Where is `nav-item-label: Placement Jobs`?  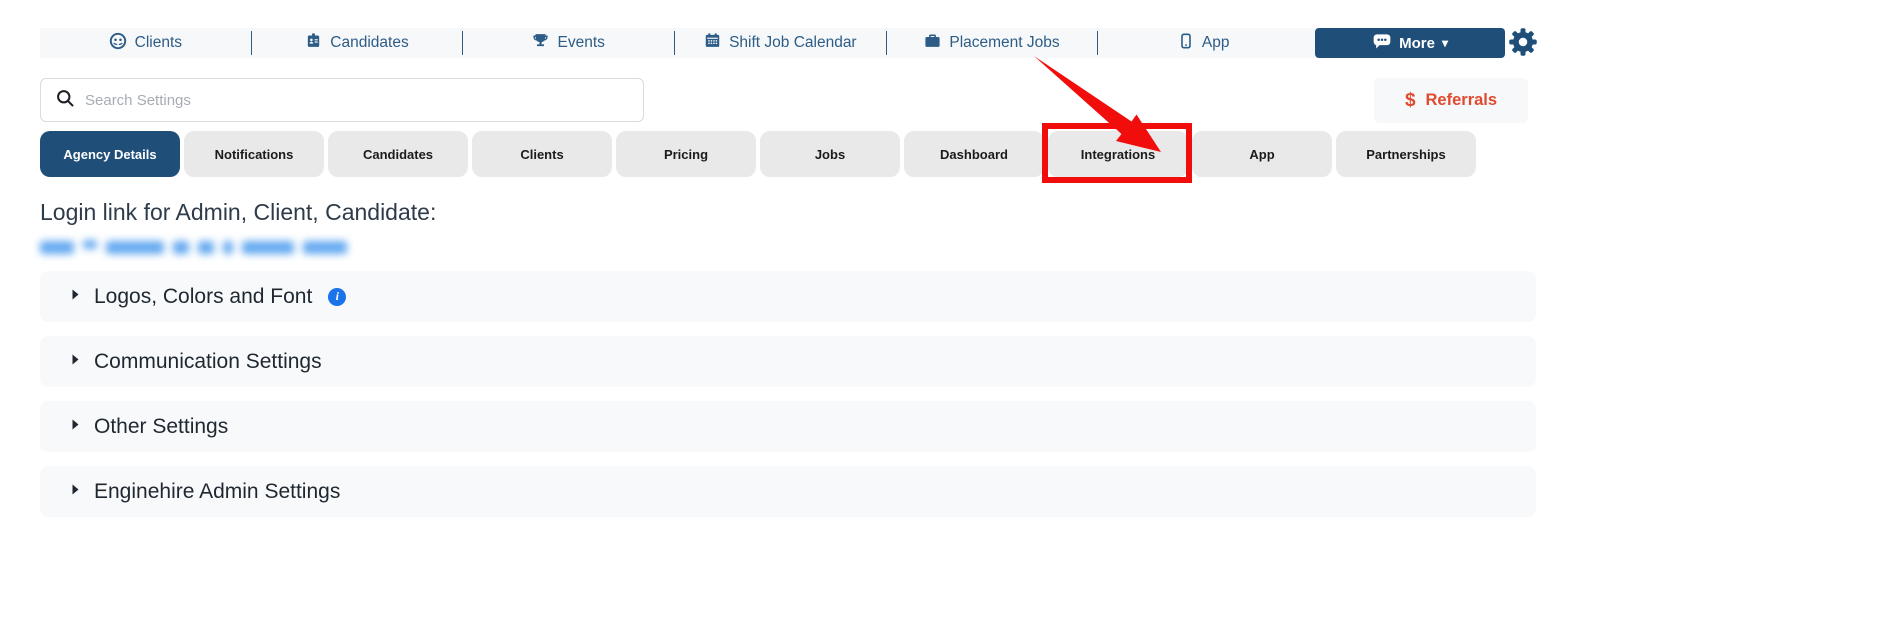
nav-item-label: Placement Jobs is located at coordinates (1004, 42).